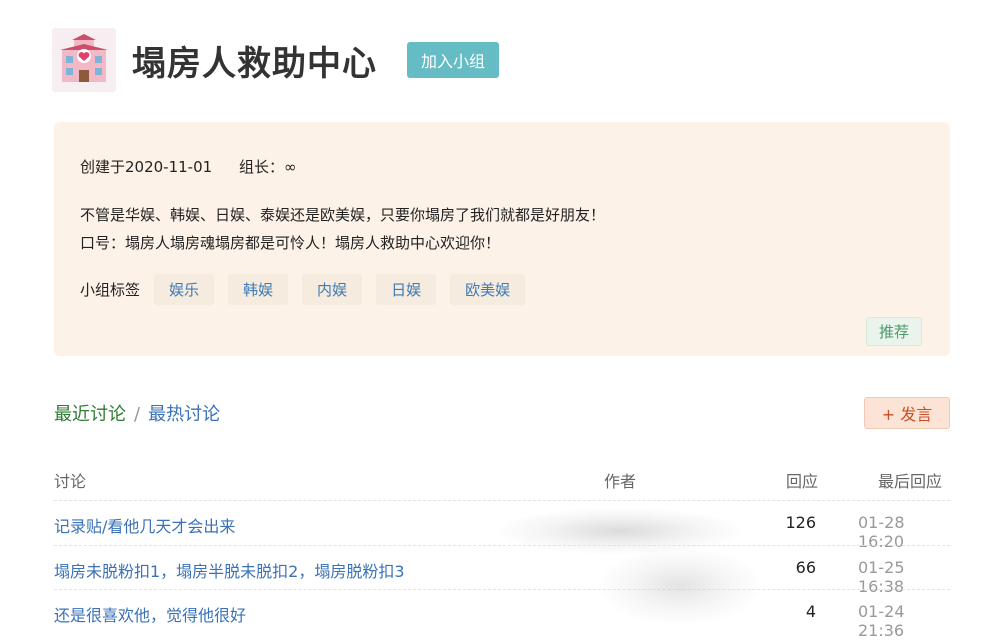 The width and height of the screenshot is (1000, 640). What do you see at coordinates (502, 614) in the screenshot?
I see `table-row: 还是很喜欢他，觉得他很好 4 01-24 21:36` at bounding box center [502, 614].